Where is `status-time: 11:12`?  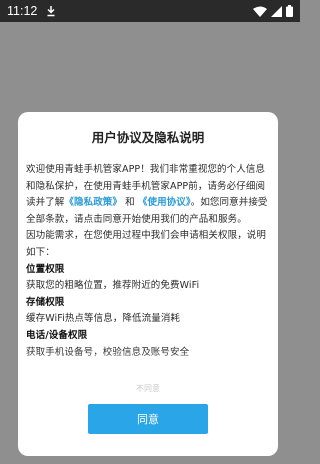 status-time: 11:12 is located at coordinates (22, 11).